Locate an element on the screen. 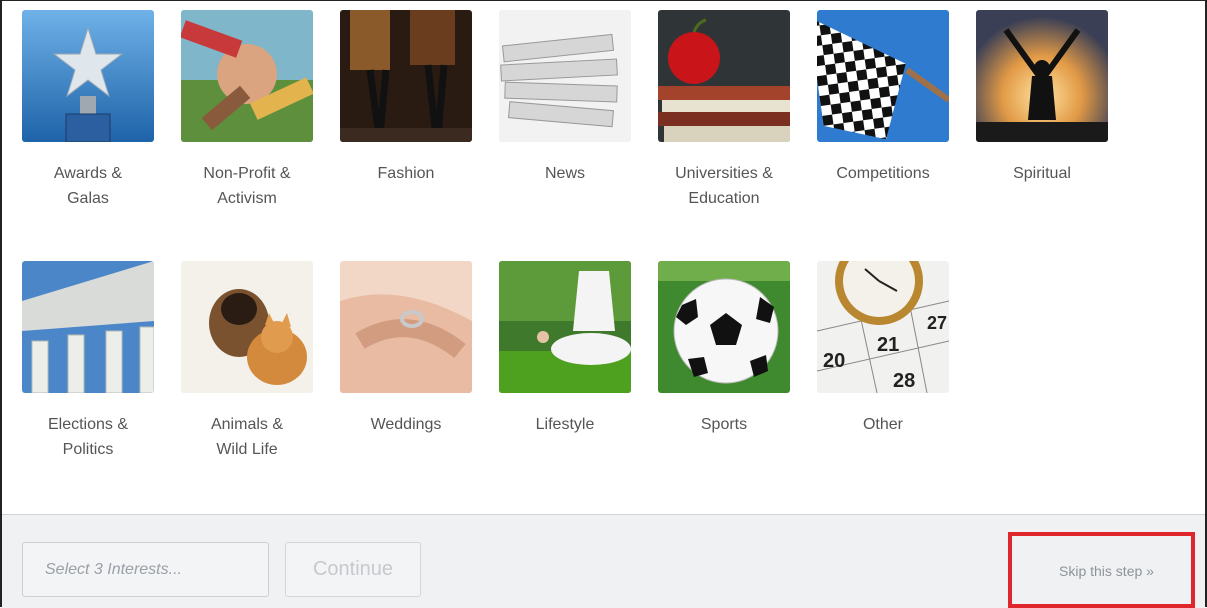 The height and width of the screenshot is (608, 1207). interest-competitions: Competitions is located at coordinates (896, 135).